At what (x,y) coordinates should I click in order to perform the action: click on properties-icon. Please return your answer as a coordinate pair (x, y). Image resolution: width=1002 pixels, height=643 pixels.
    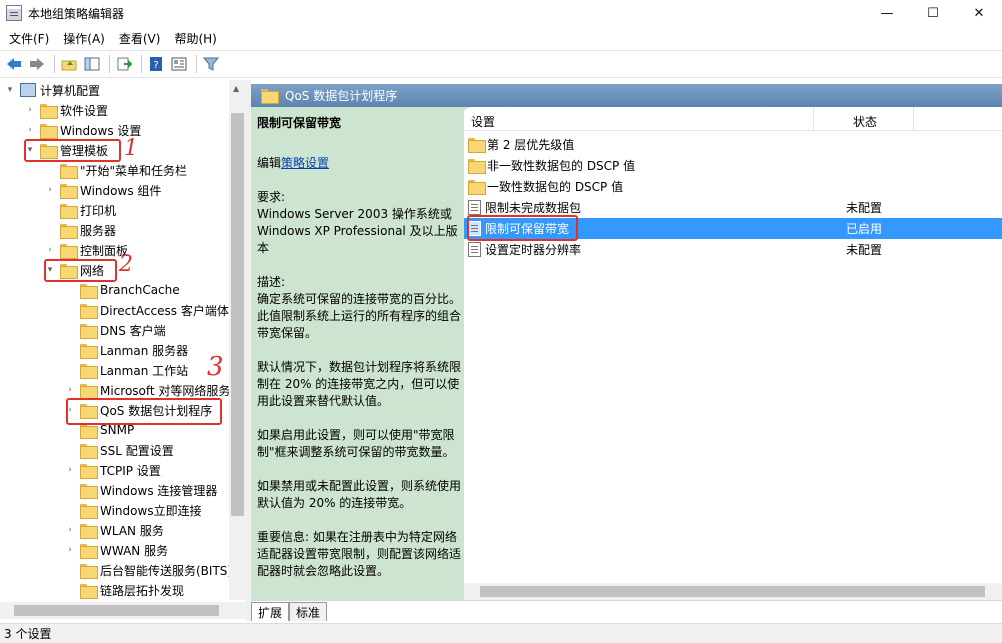
    Looking at the image, I should click on (179, 64).